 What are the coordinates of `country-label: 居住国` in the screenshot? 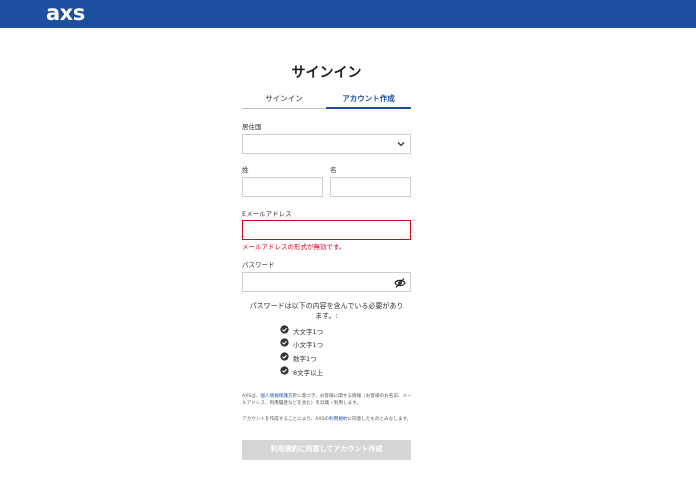 It's located at (252, 127).